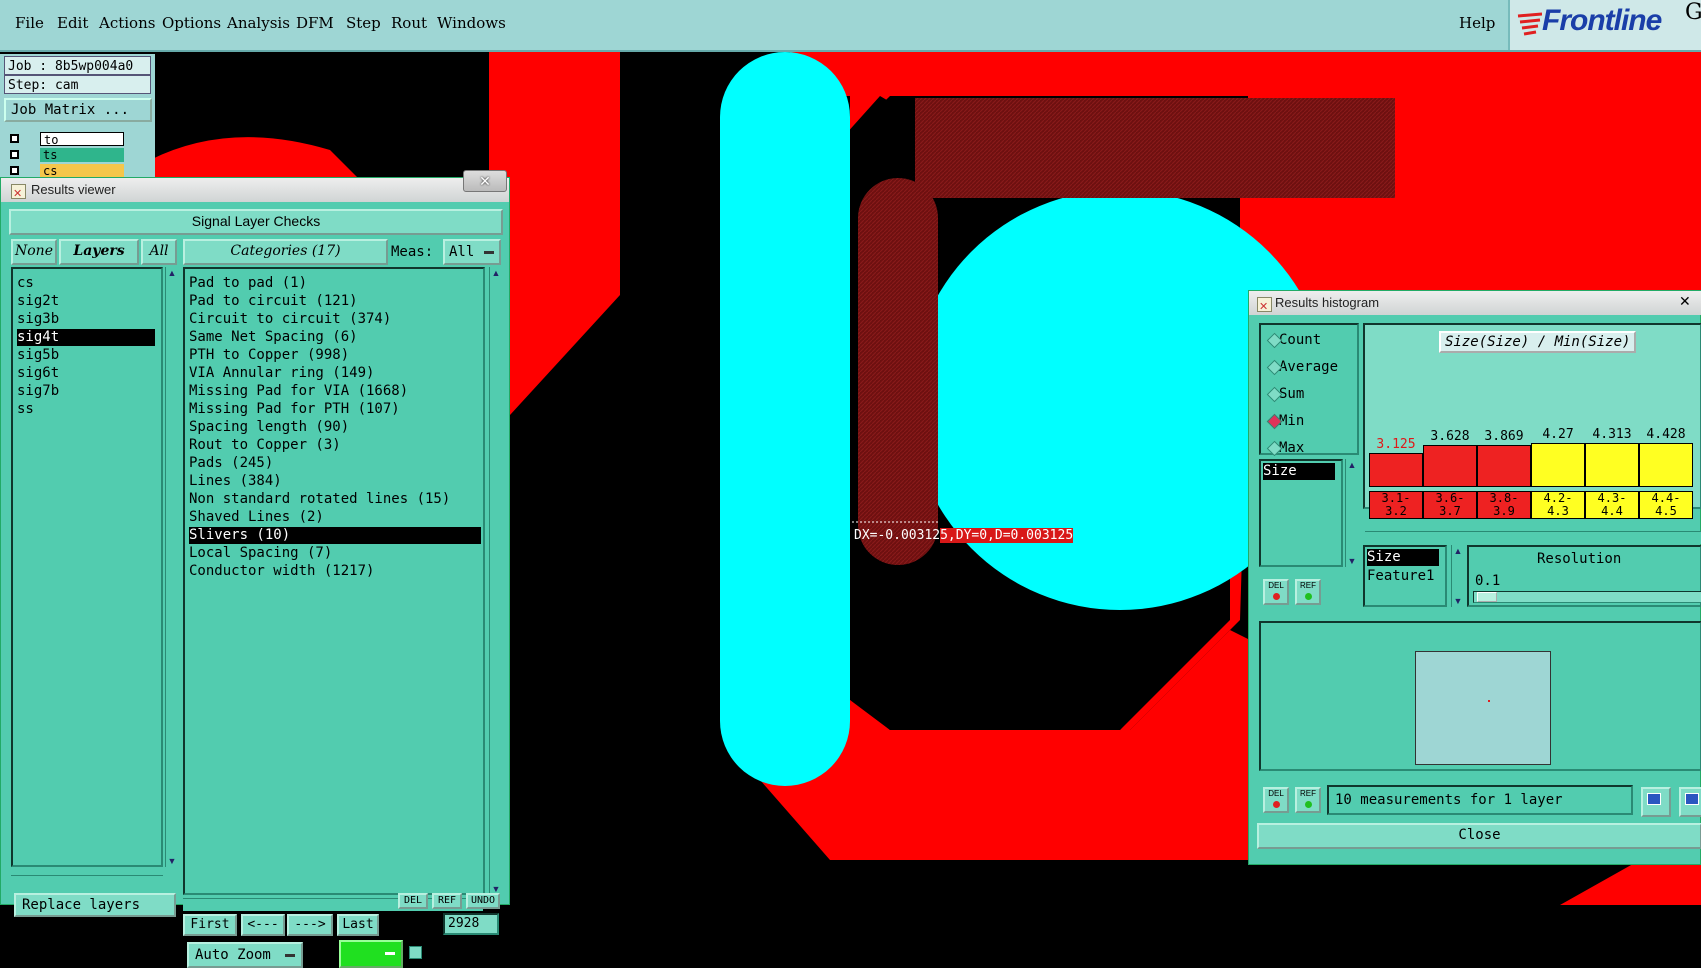 Image resolution: width=1701 pixels, height=968 pixels. What do you see at coordinates (171, 567) in the screenshot?
I see `layers-scrollbar: ▲ ▼` at bounding box center [171, 567].